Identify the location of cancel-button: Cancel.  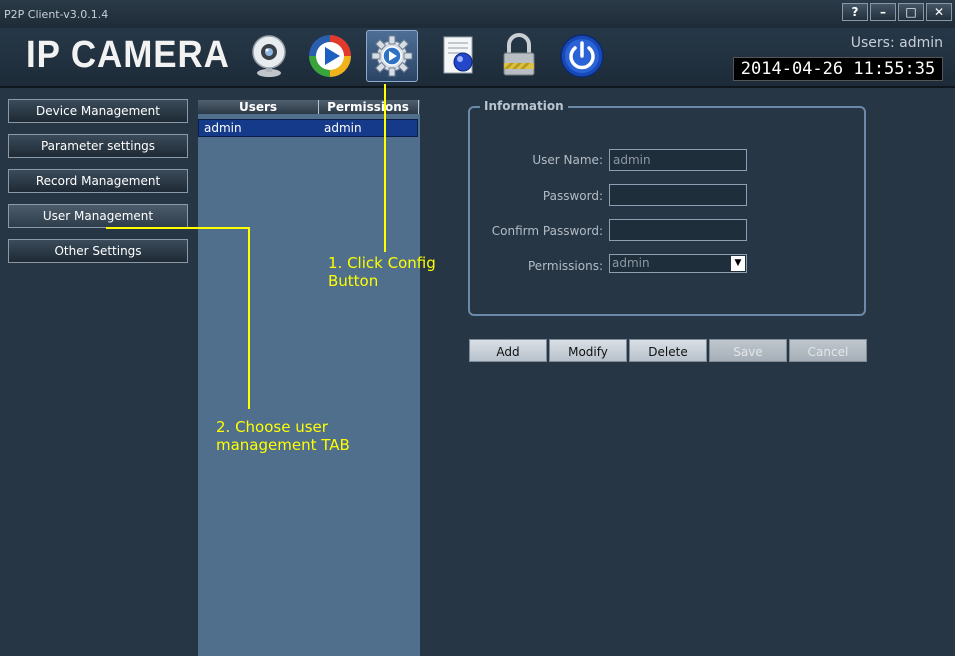
(828, 350).